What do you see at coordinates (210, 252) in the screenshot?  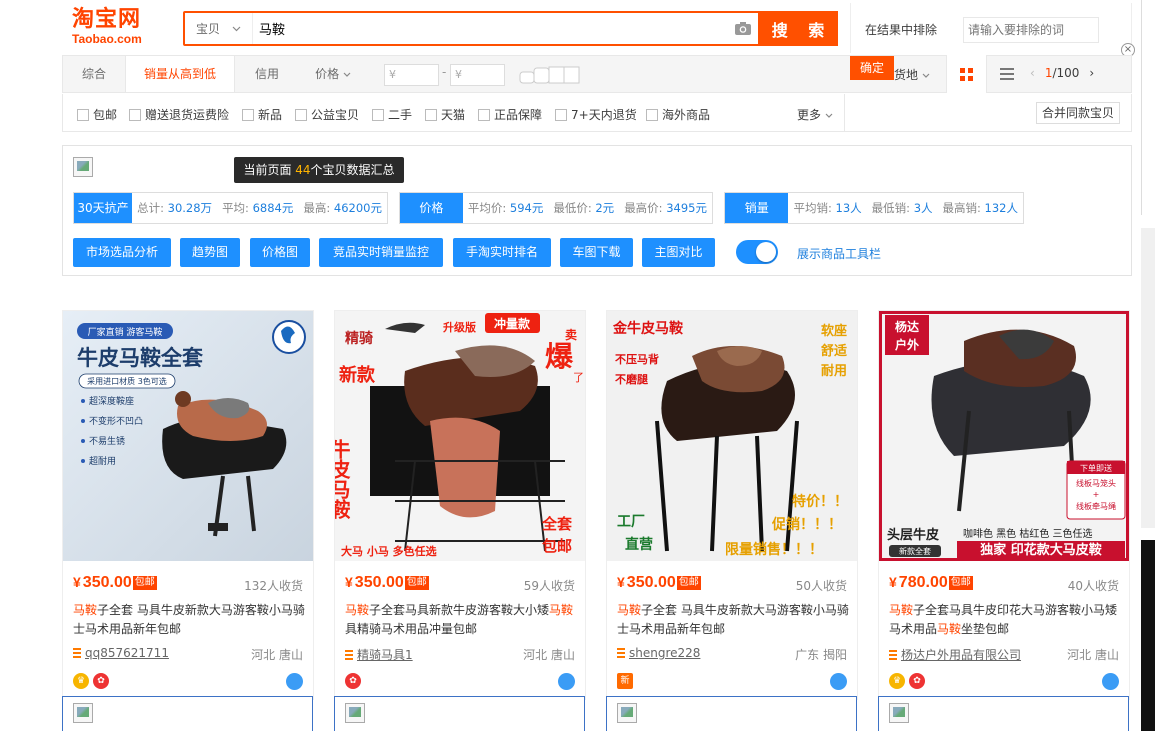 I see `trend-chart-button: 趋势图` at bounding box center [210, 252].